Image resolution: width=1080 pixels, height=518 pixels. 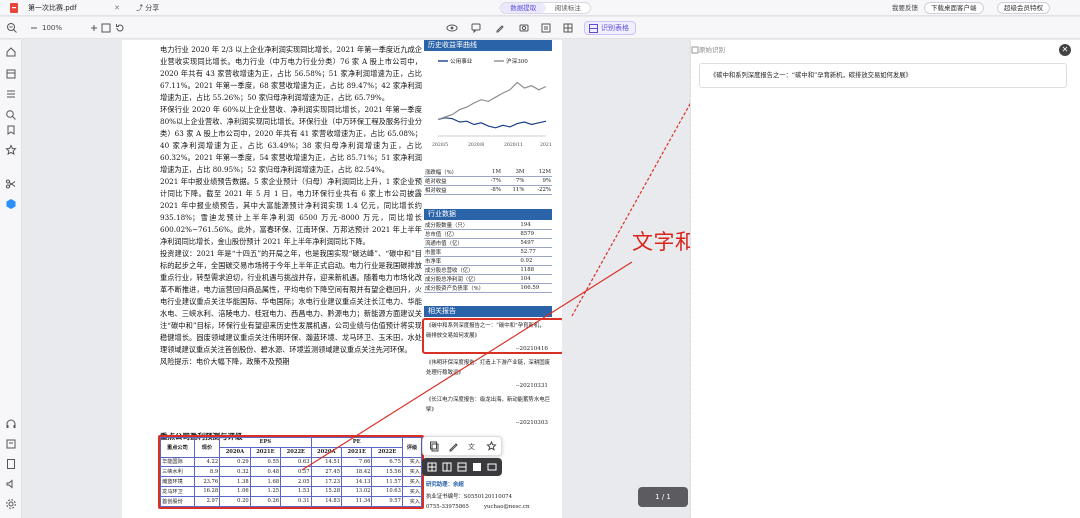 What do you see at coordinates (467, 366) in the screenshot?
I see `annotation-arrow-table` at bounding box center [467, 366].